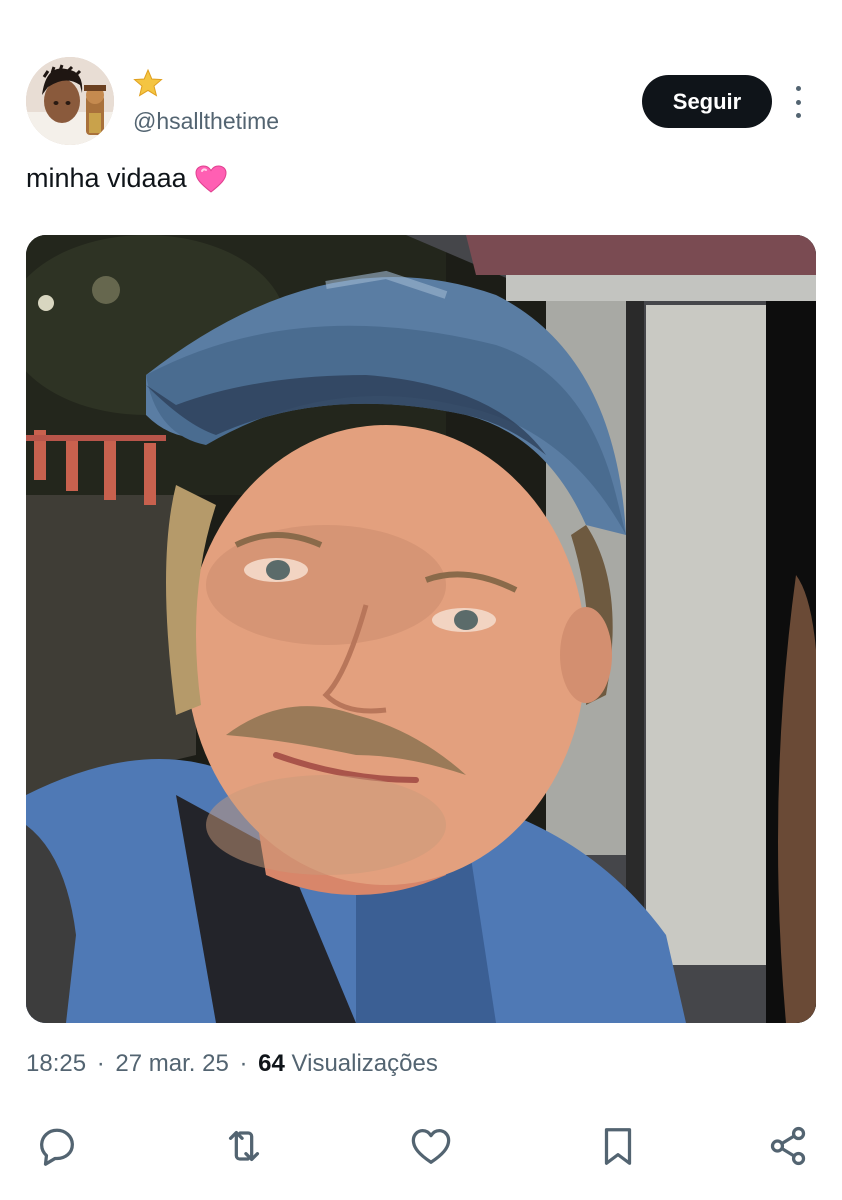 The width and height of the screenshot is (842, 1200). I want to click on share-icon, so click(788, 1146).